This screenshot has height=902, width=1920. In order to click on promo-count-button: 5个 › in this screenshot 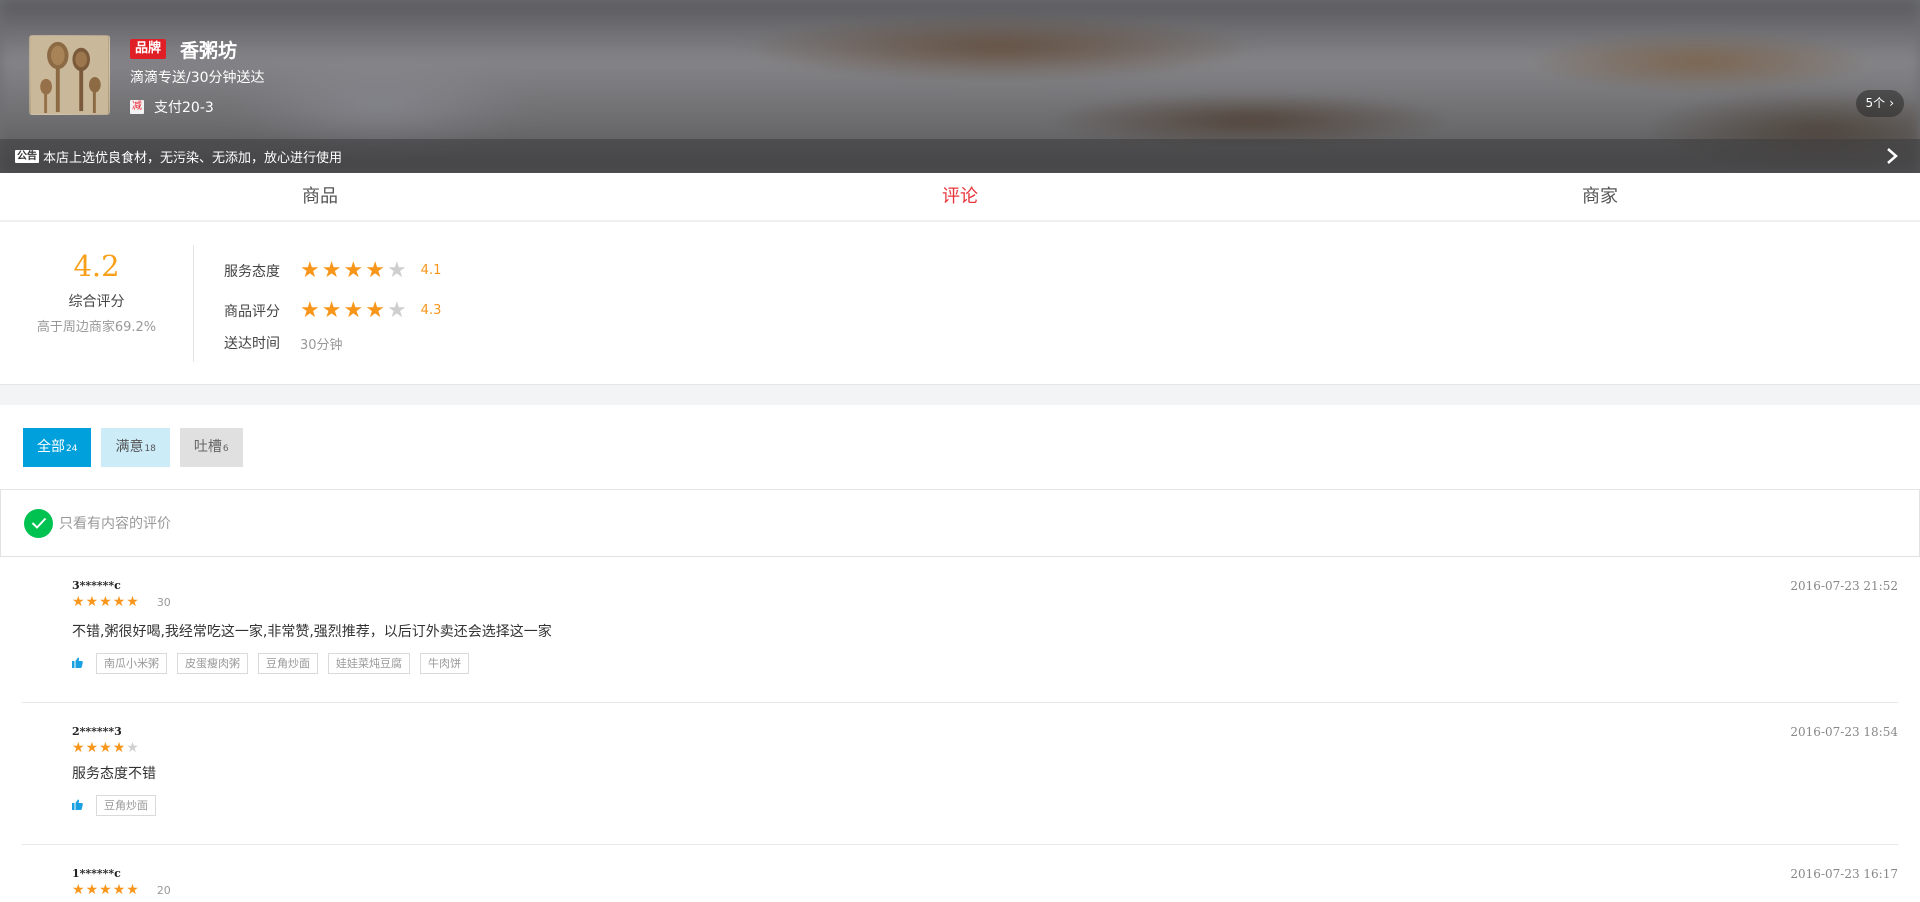, I will do `click(1879, 103)`.